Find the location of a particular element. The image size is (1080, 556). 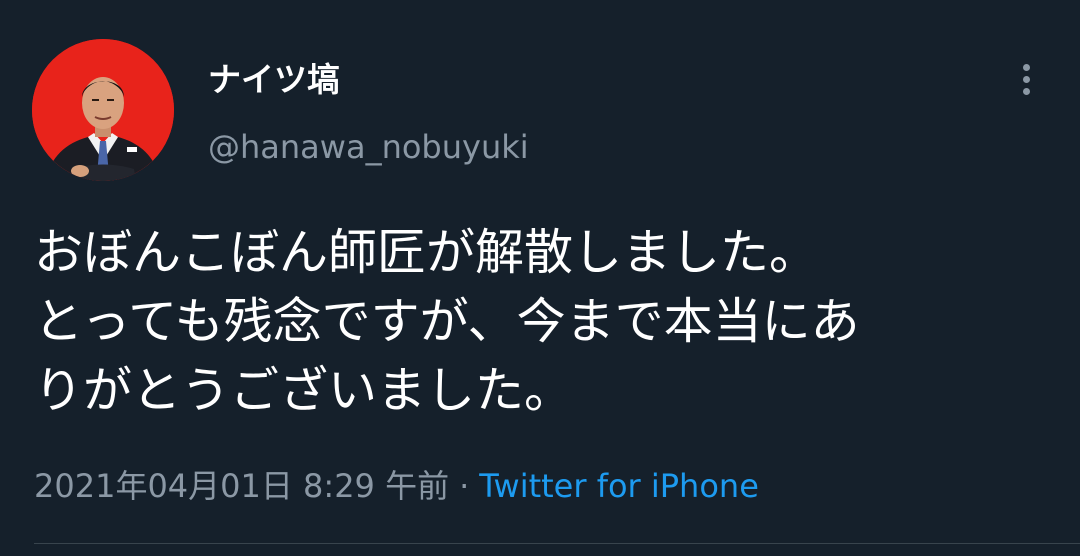

avatar is located at coordinates (103, 110).